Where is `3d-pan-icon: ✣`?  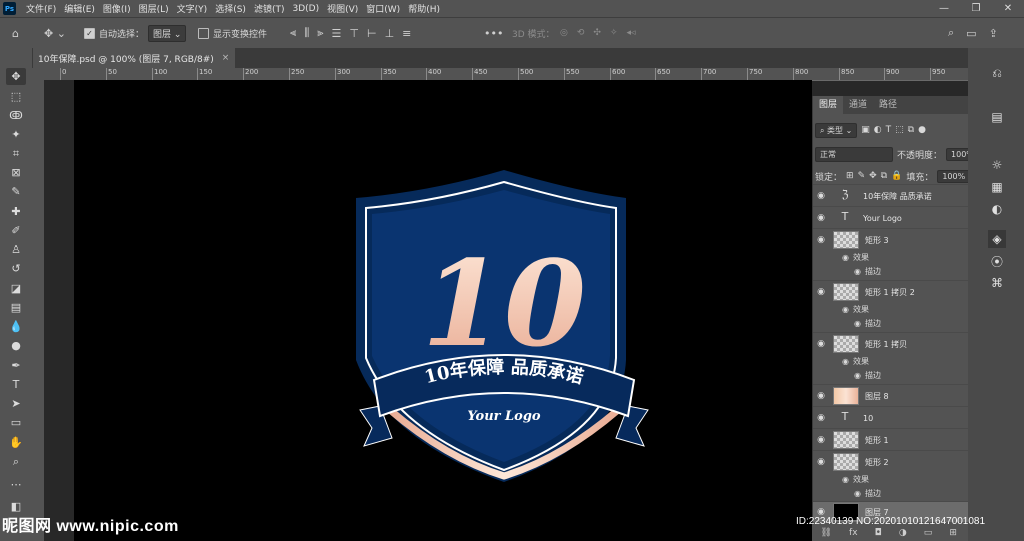
3d-pan-icon: ✣ is located at coordinates (597, 33).